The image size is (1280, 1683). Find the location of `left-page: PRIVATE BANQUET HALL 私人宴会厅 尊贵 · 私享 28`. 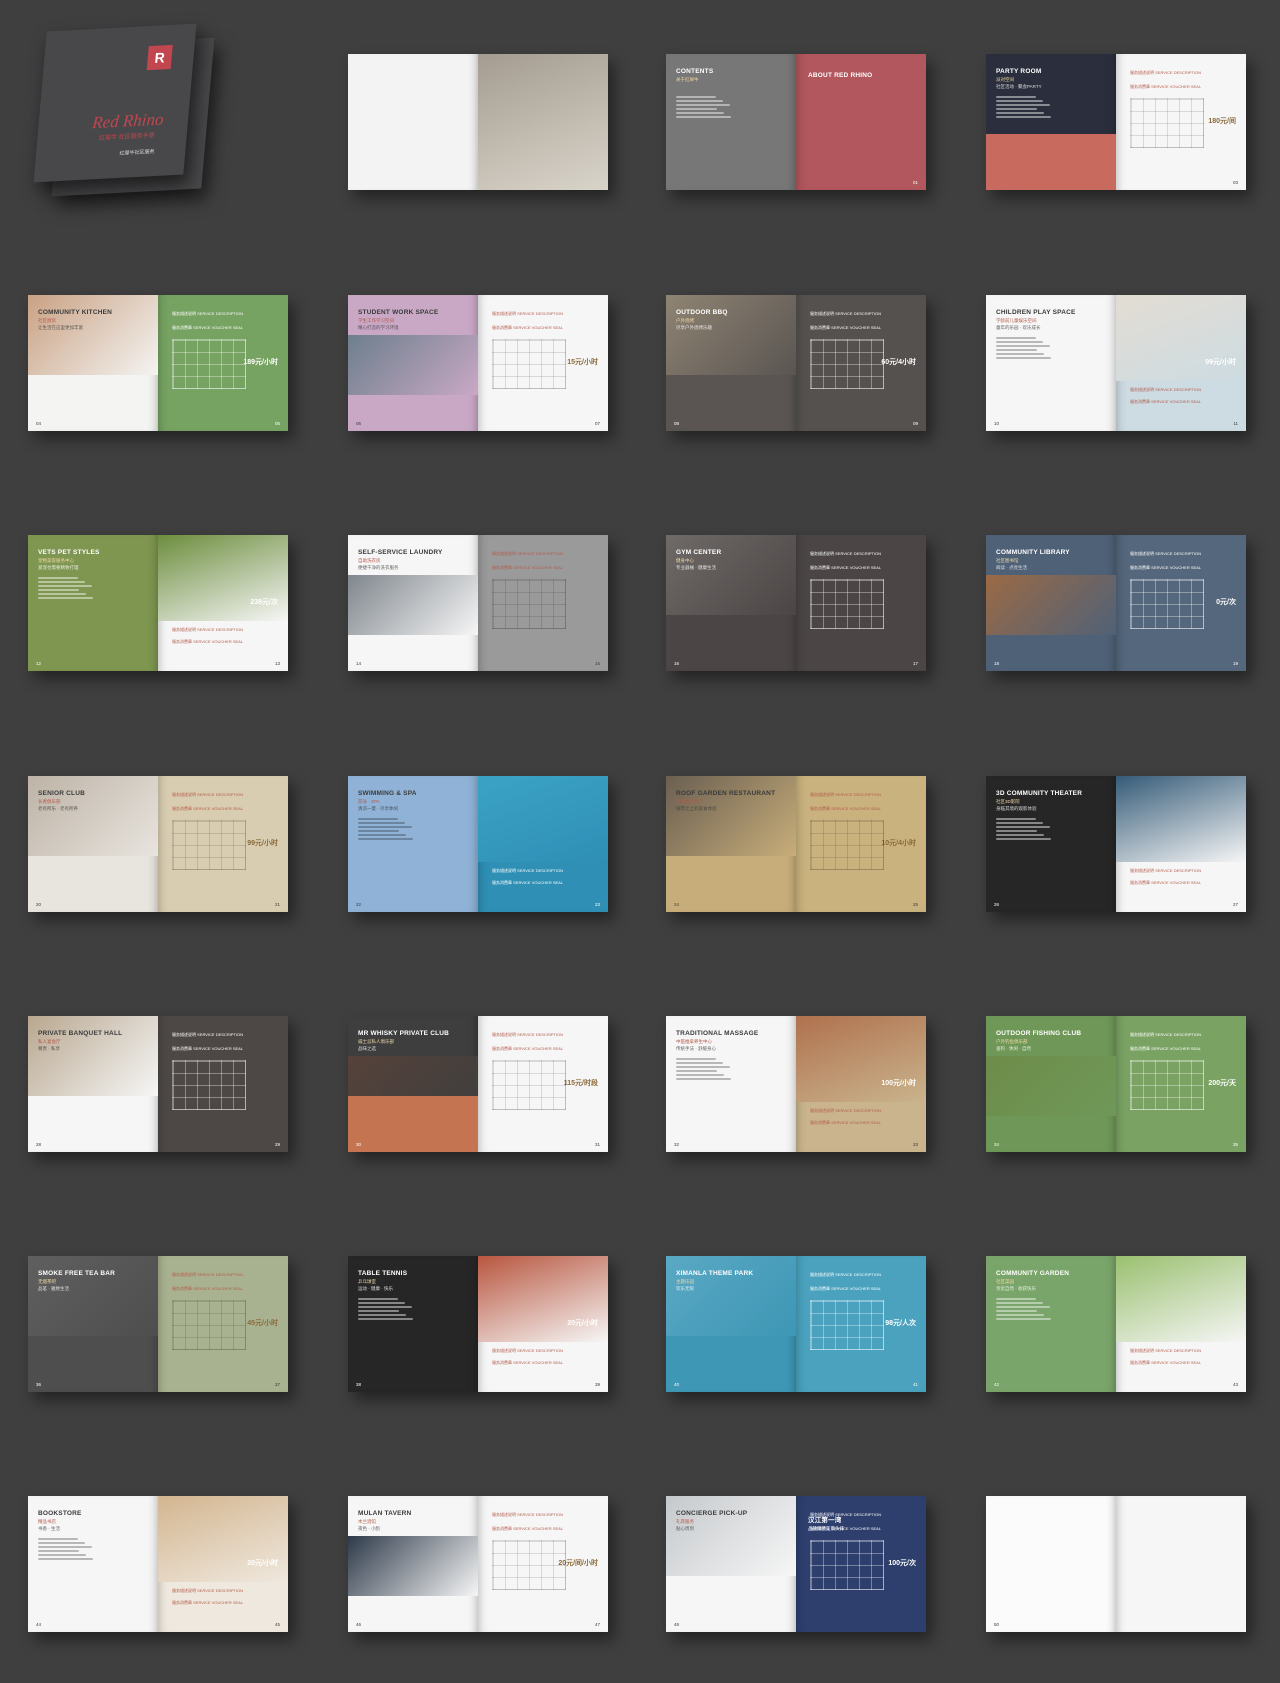

left-page: PRIVATE BANQUET HALL 私人宴会厅 尊贵 · 私享 28 is located at coordinates (93, 1084).